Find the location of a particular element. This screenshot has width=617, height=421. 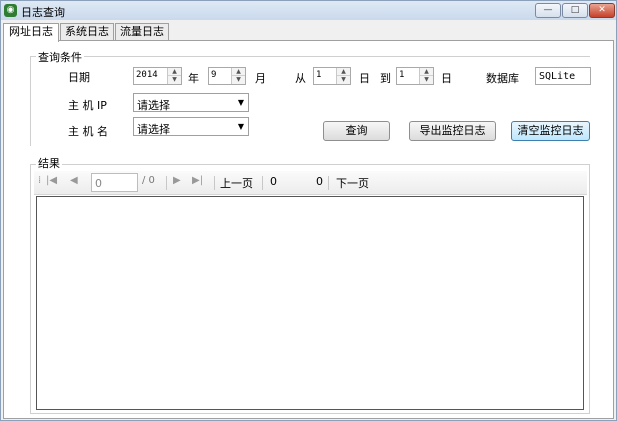

day-to-spin-arrows: ▲ ▼ is located at coordinates (426, 76).